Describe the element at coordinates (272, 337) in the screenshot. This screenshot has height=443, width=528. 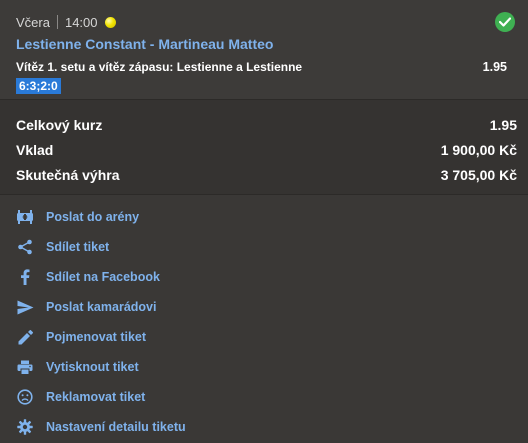
I see `rename-ticket-action: Pojmenovat tiket` at that location.